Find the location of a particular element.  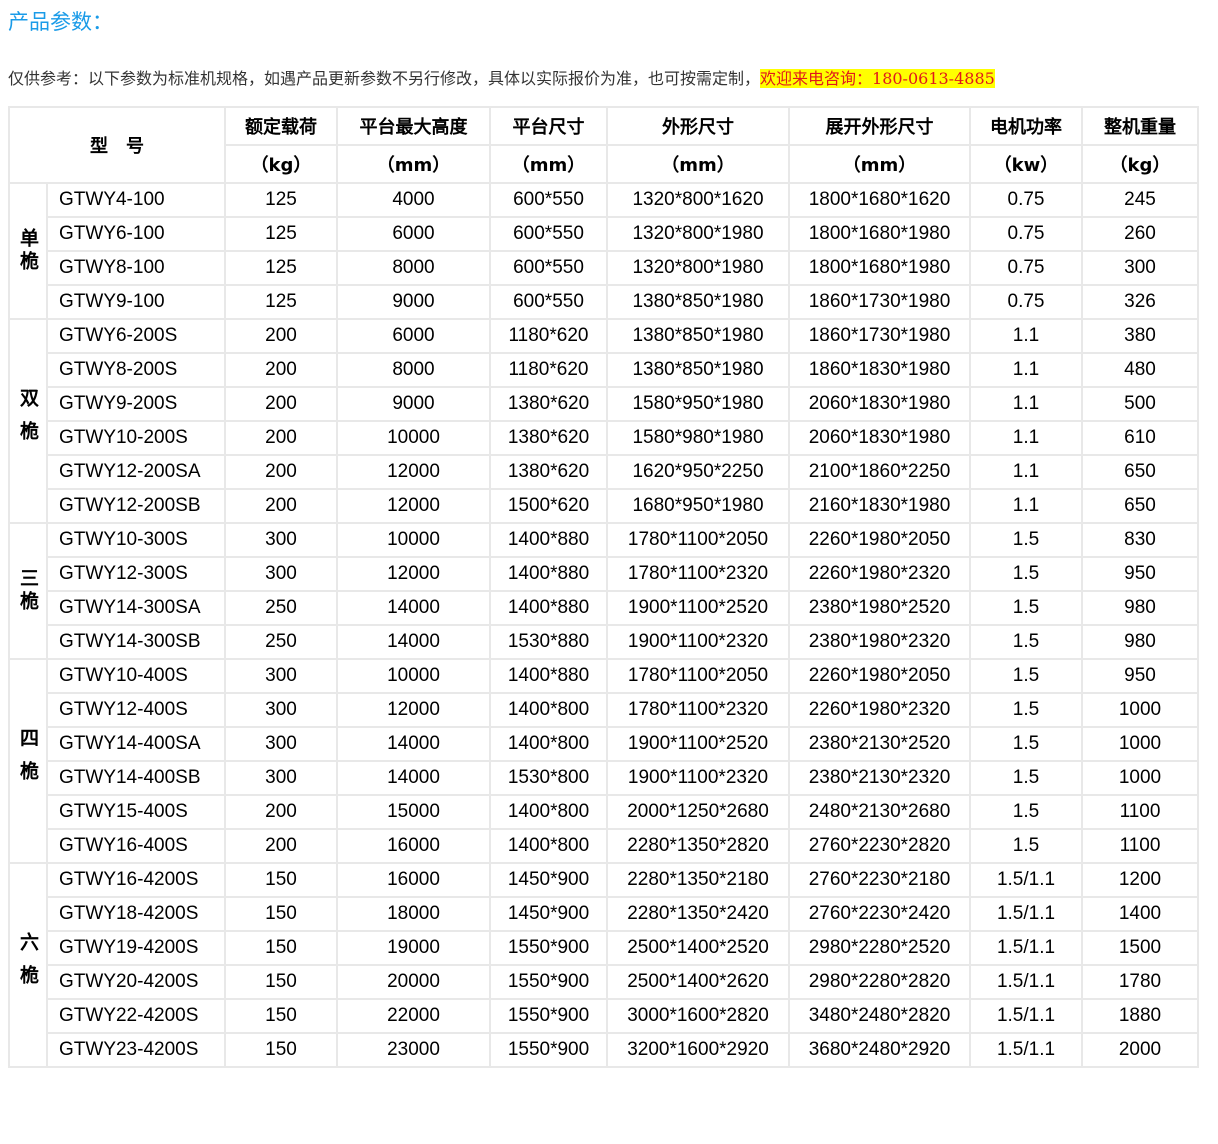

expanded-dimension-cell: 1800*1680*1620 is located at coordinates (879, 200).